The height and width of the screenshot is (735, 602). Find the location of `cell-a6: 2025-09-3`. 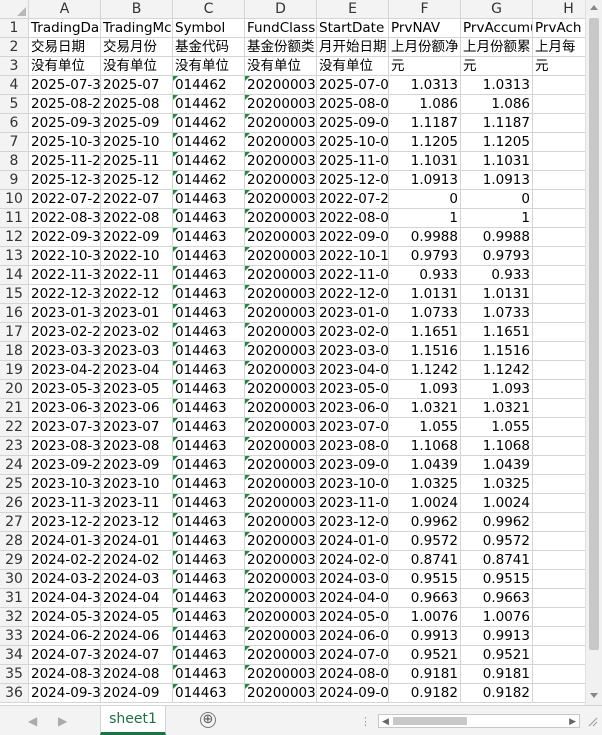

cell-a6: 2025-09-3 is located at coordinates (65, 123).